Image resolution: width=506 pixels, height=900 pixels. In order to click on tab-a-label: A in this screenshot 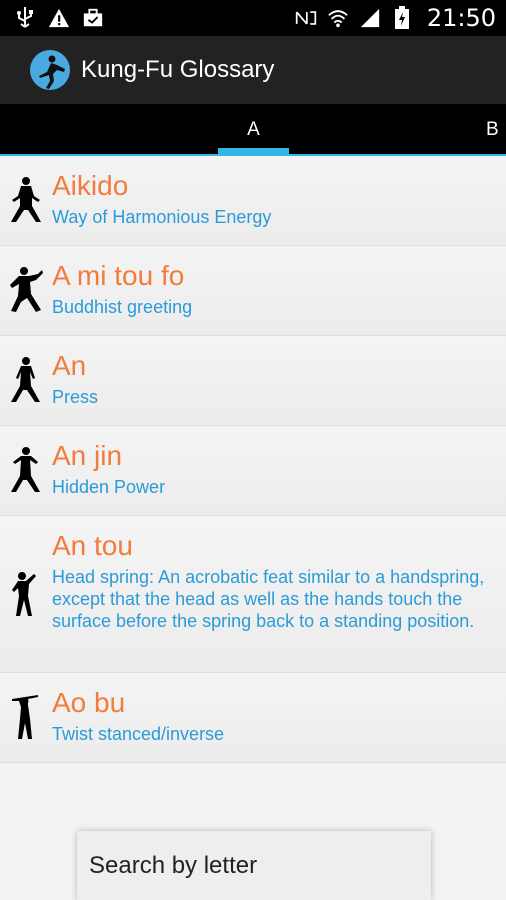, I will do `click(253, 129)`.